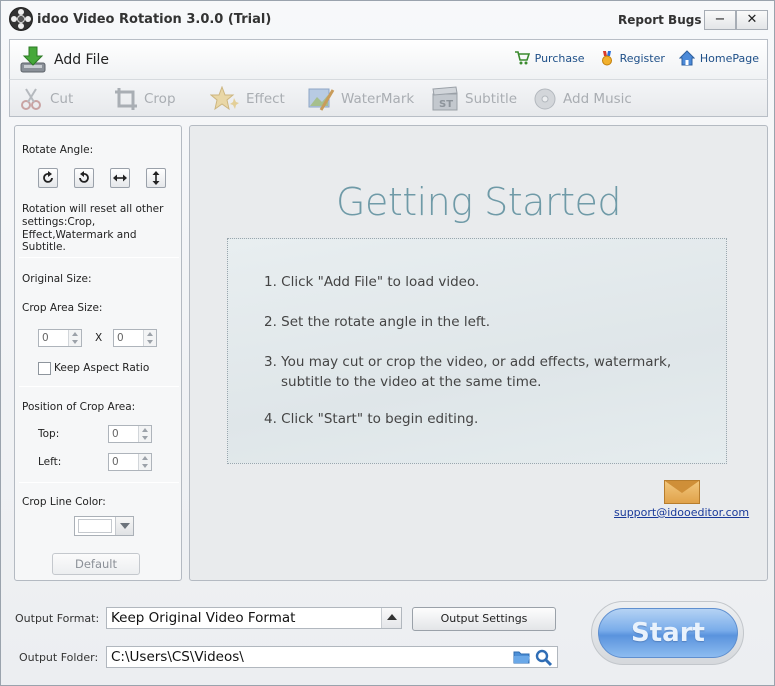 The image size is (775, 686). Describe the element at coordinates (49, 434) in the screenshot. I see `top-label: Top:` at that location.